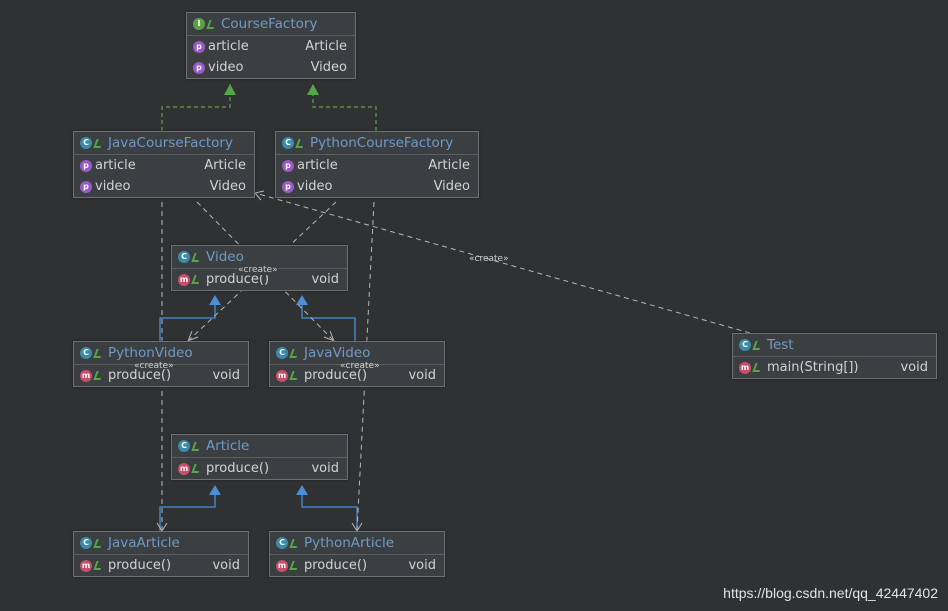  I want to click on member-row: m main(String[]) void, so click(834, 367).